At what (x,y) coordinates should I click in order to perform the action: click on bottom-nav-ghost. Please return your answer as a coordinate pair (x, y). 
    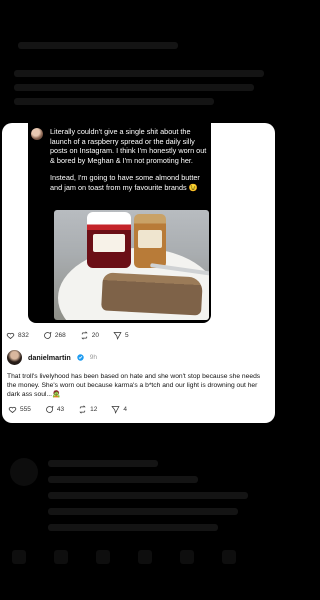
    Looking at the image, I should click on (124, 557).